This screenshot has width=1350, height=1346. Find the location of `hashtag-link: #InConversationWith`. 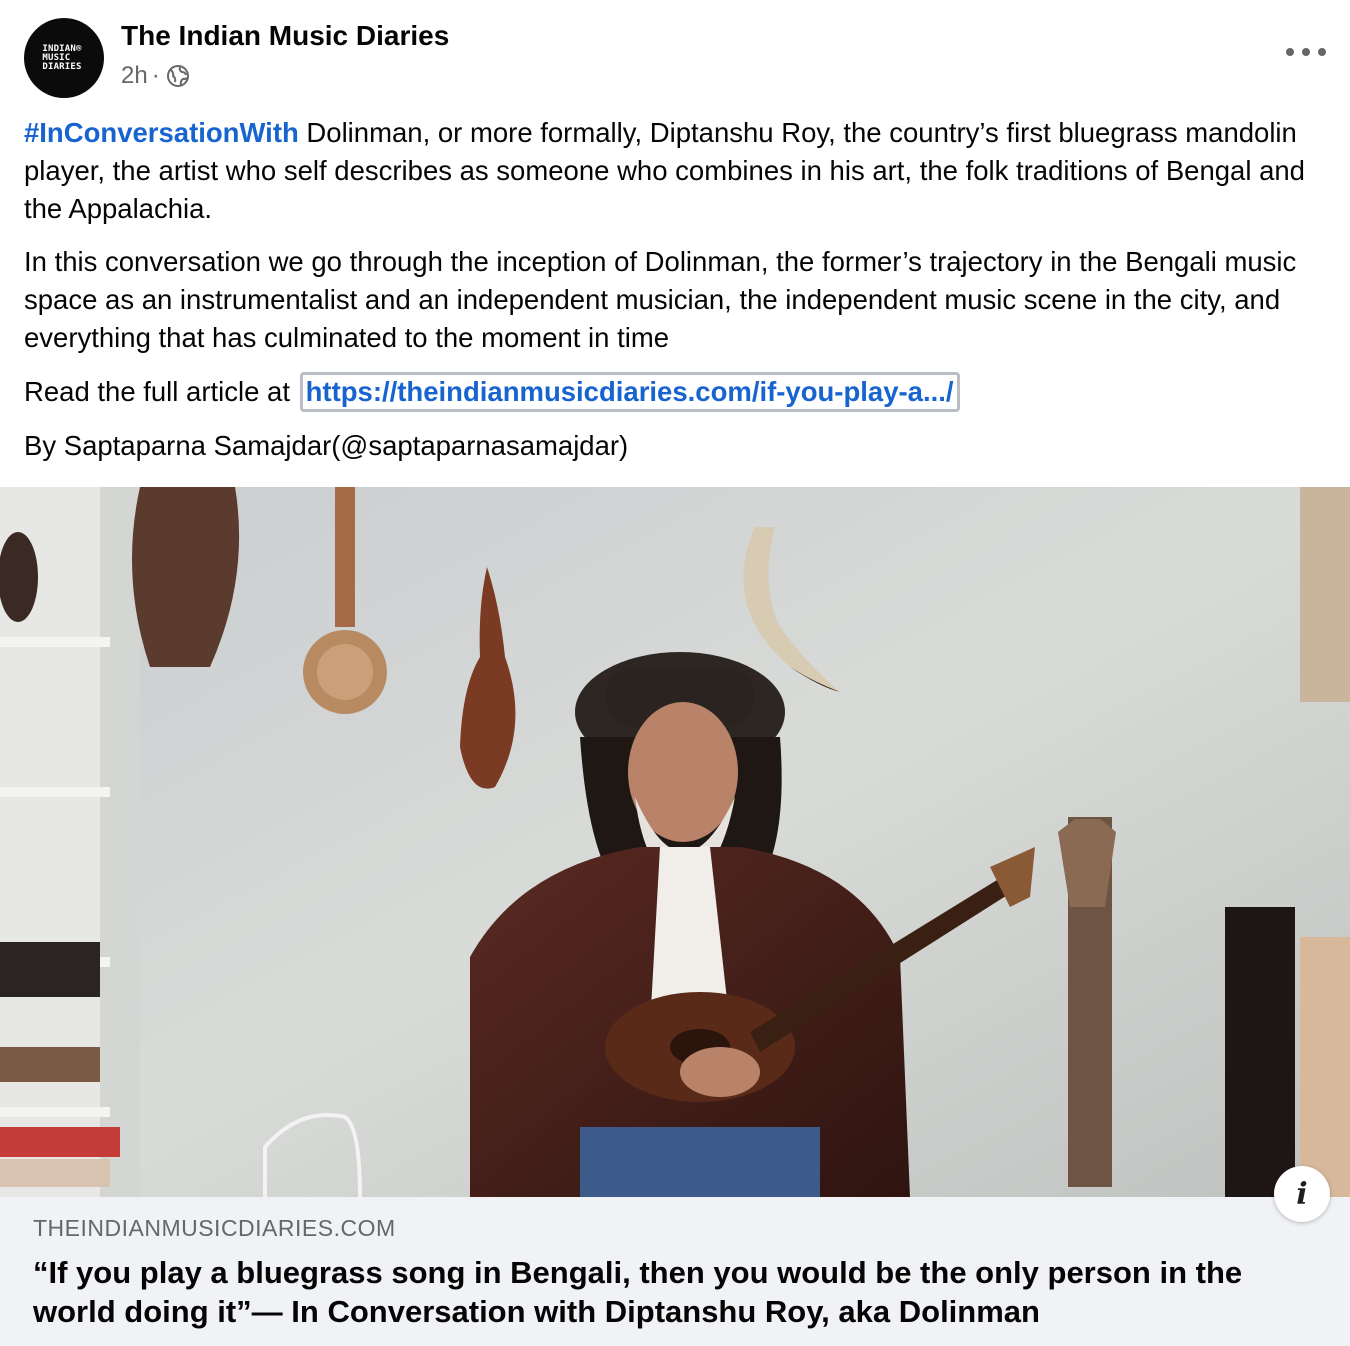

hashtag-link: #InConversationWith is located at coordinates (161, 132).